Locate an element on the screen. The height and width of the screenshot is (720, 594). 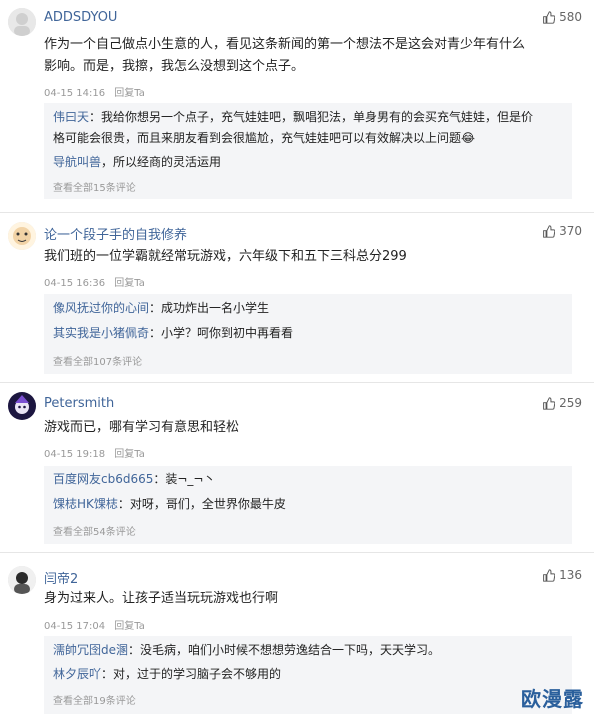
reply-item: 百度网友cb6d665：装¬_¬丶 is located at coordinates (134, 479).